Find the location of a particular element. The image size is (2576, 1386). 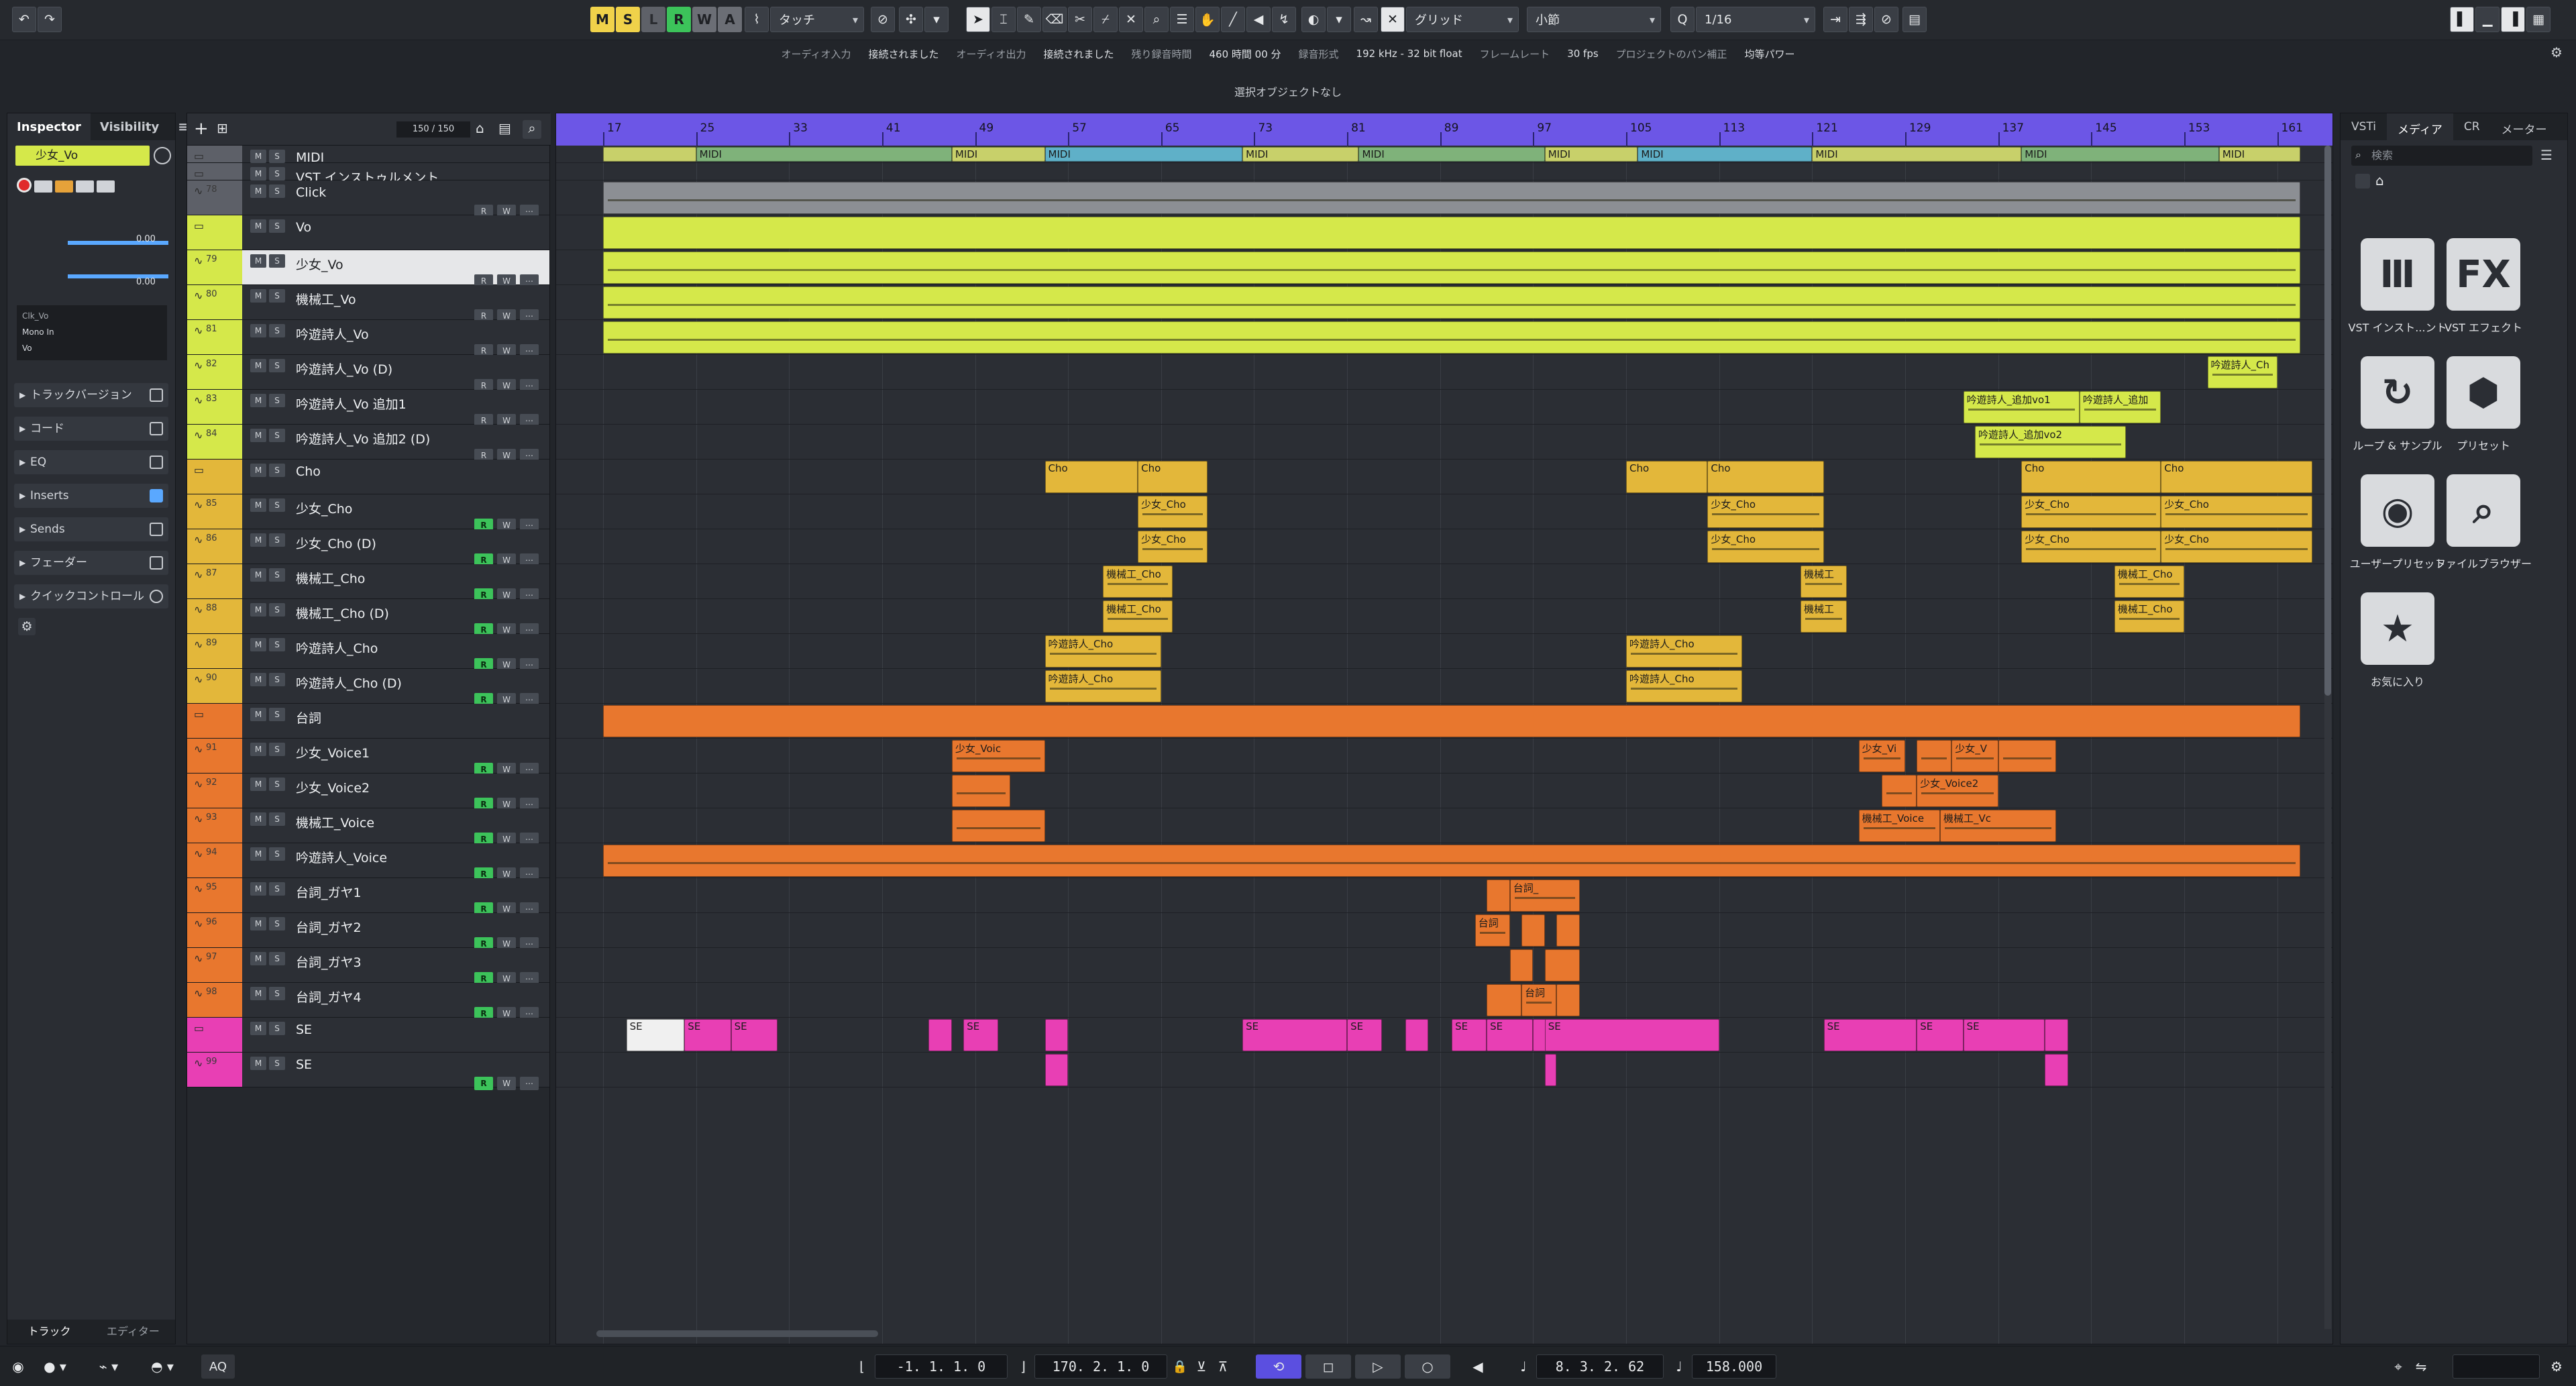

track-row: 95 ∿ M S 台詞_ガヤ1 R W ⋯ is located at coordinates (368, 897).